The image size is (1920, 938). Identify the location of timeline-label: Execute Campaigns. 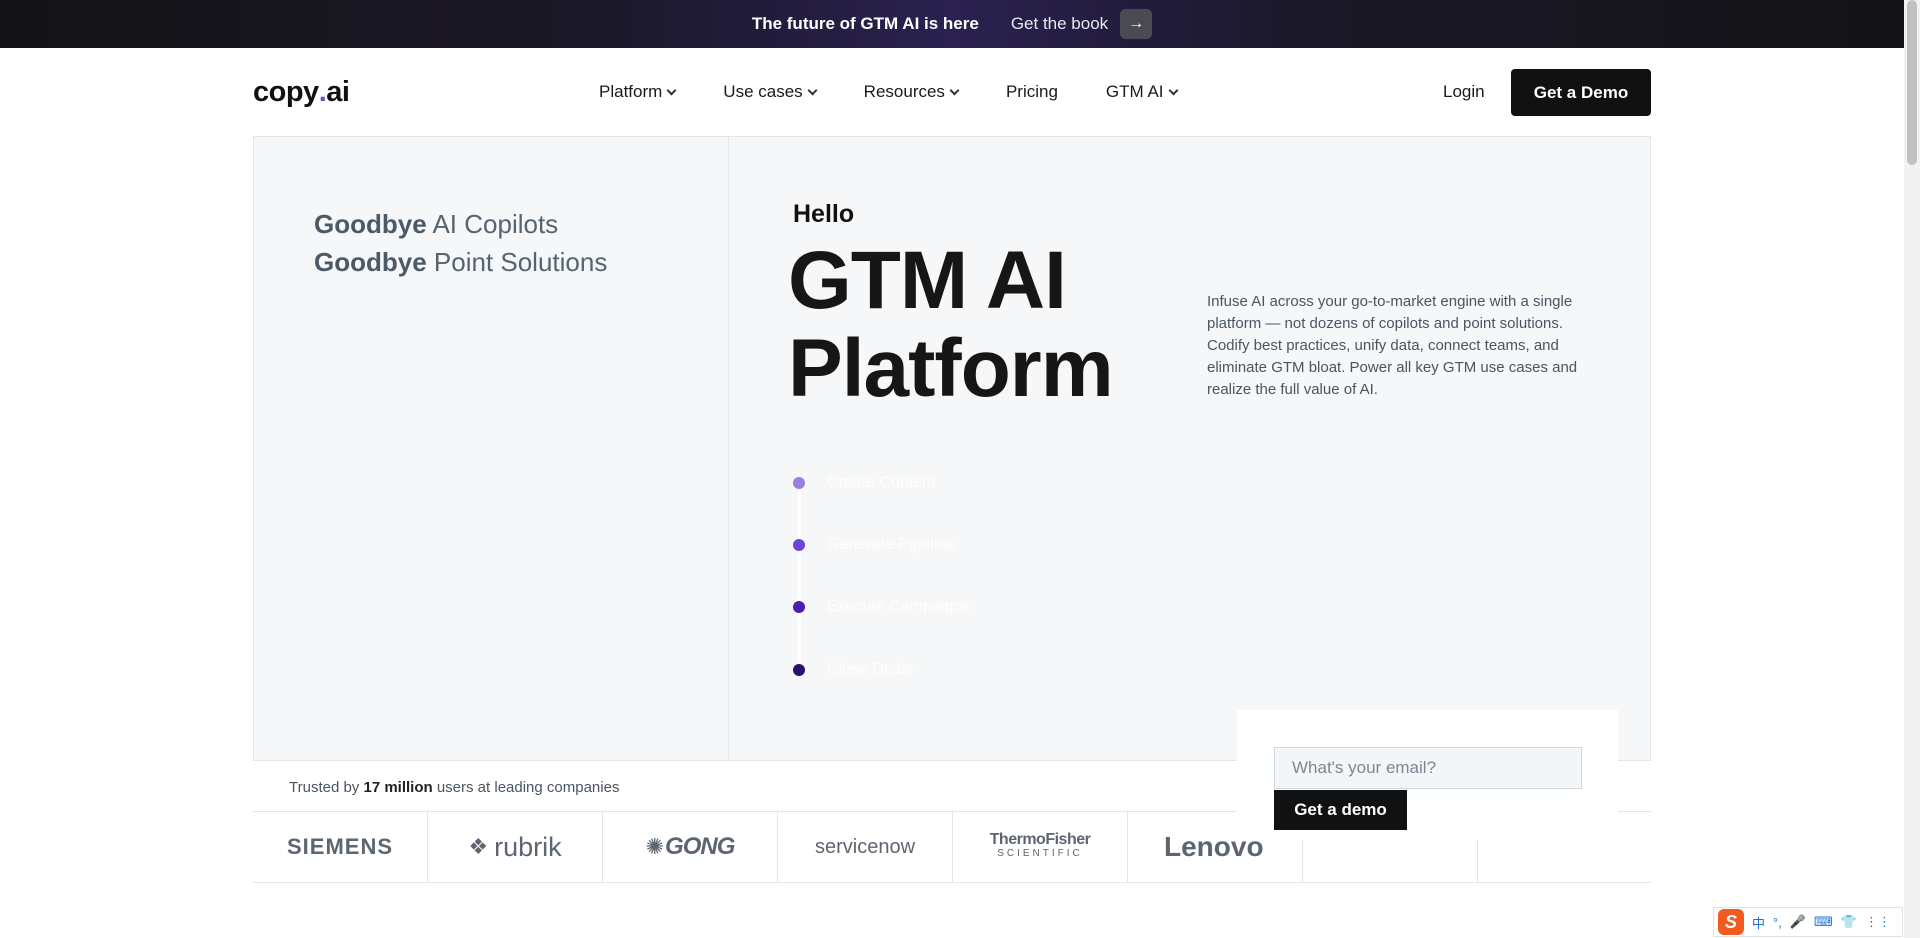
(899, 606).